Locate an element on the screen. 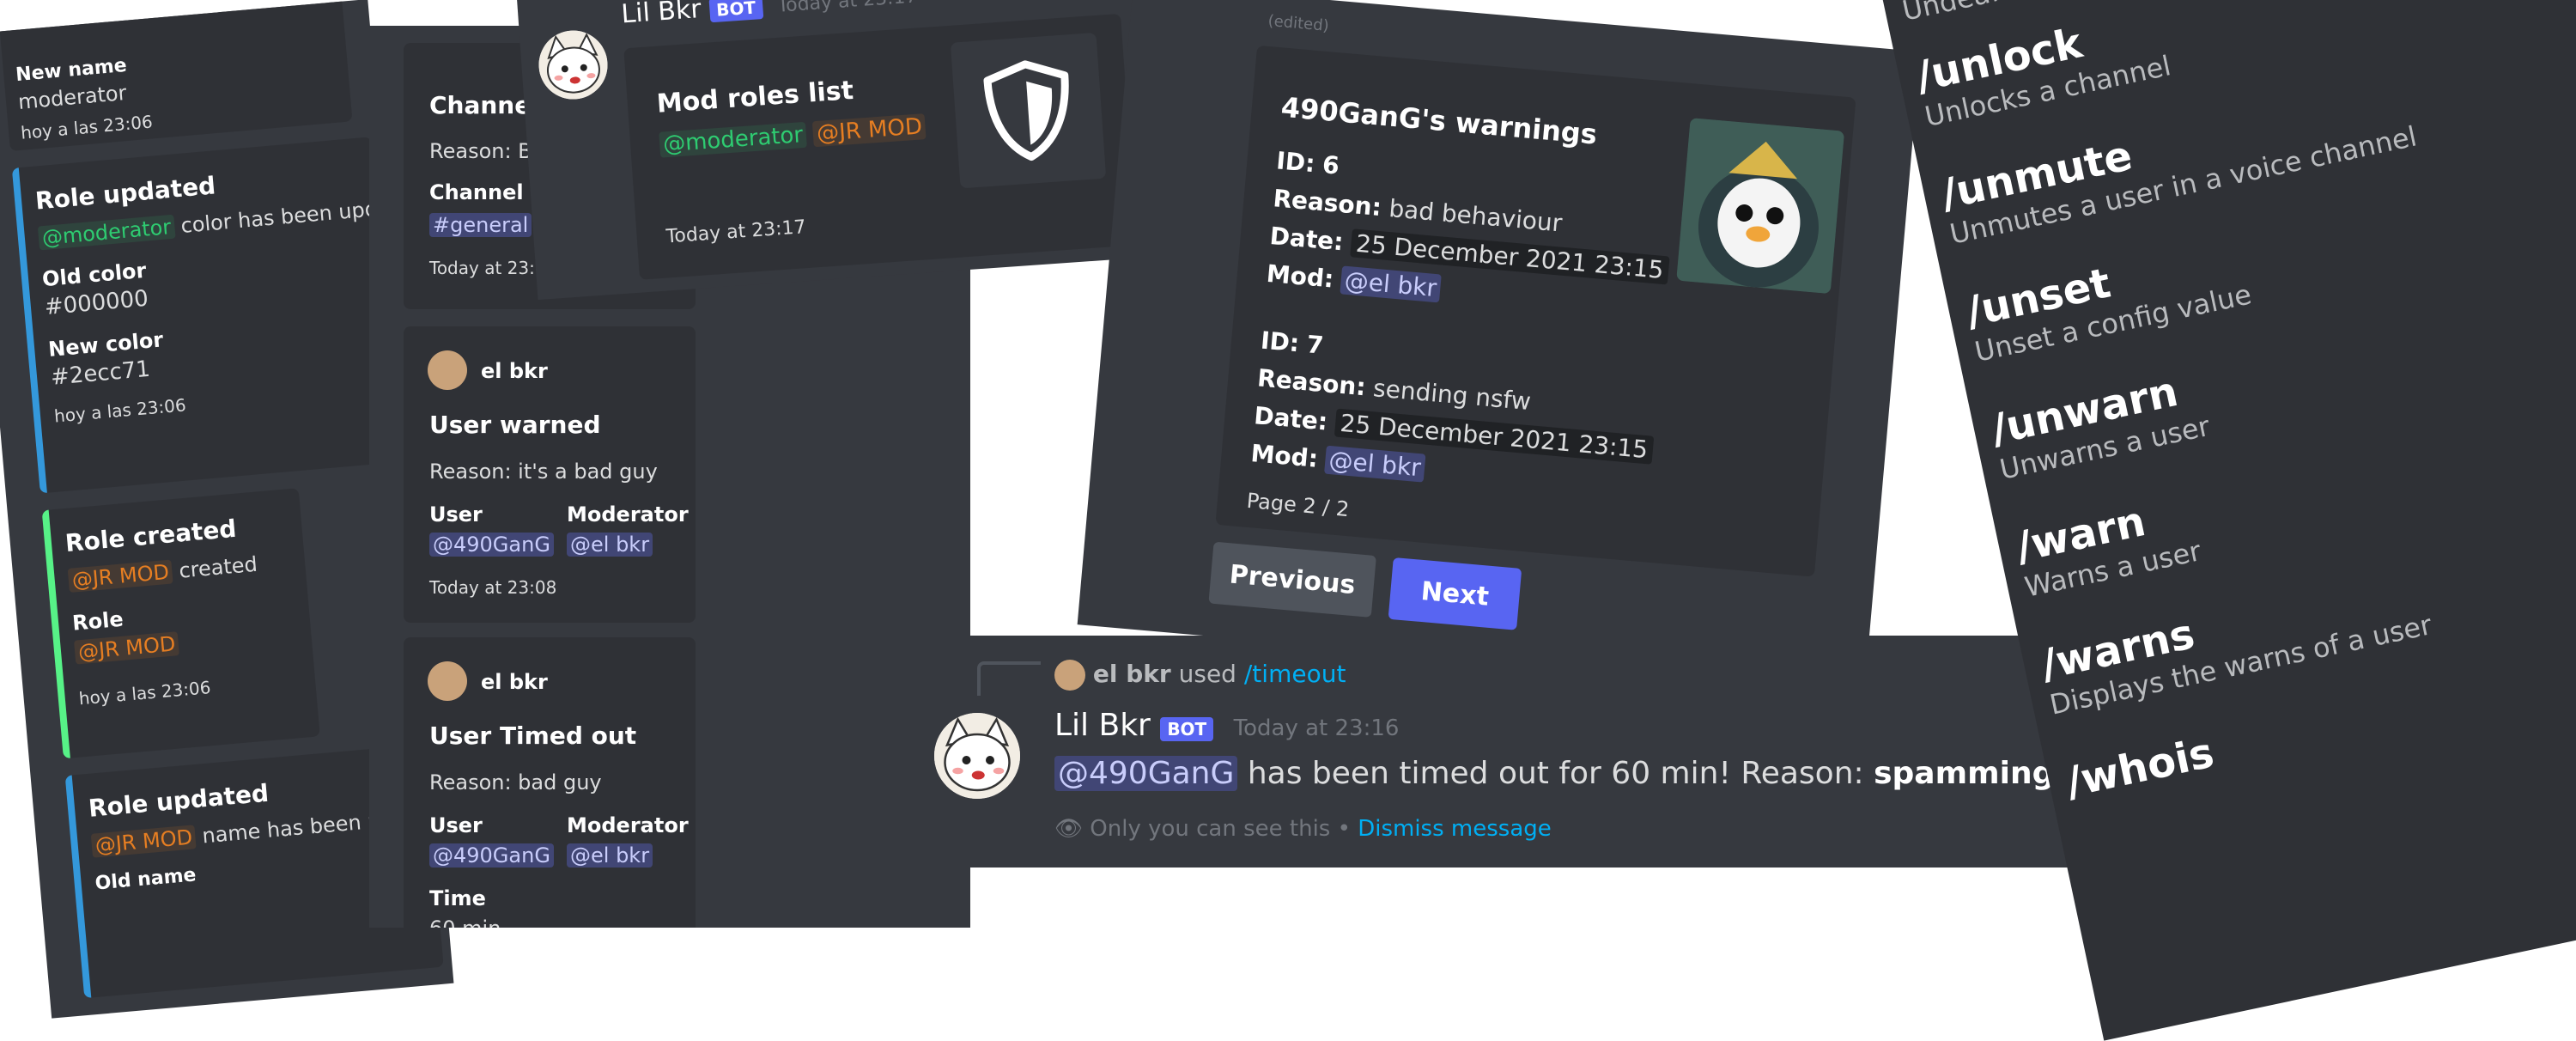 The width and height of the screenshot is (2576, 1041). embed-desc-text: name has been up is located at coordinates (298, 828).